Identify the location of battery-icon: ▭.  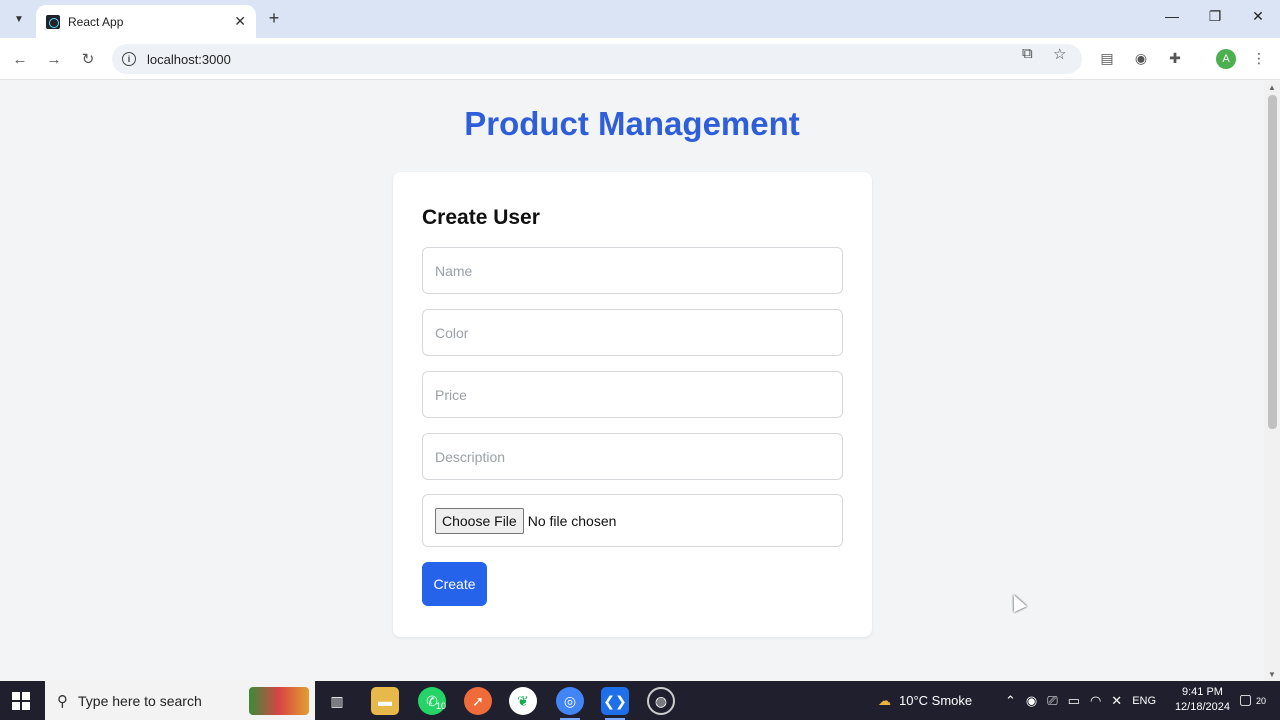
(1074, 701).